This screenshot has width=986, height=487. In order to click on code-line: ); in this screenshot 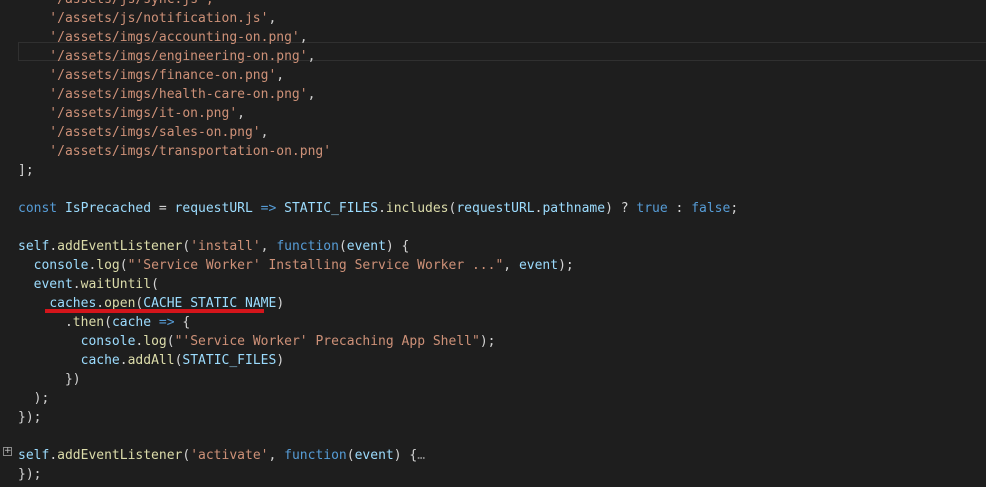, I will do `click(34, 398)`.